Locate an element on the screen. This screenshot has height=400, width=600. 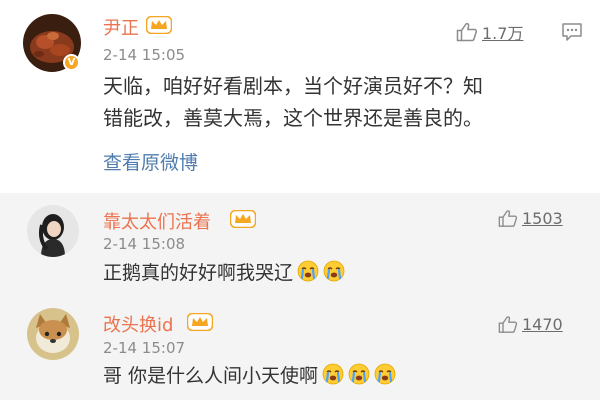
like-count: 1470 is located at coordinates (542, 324).